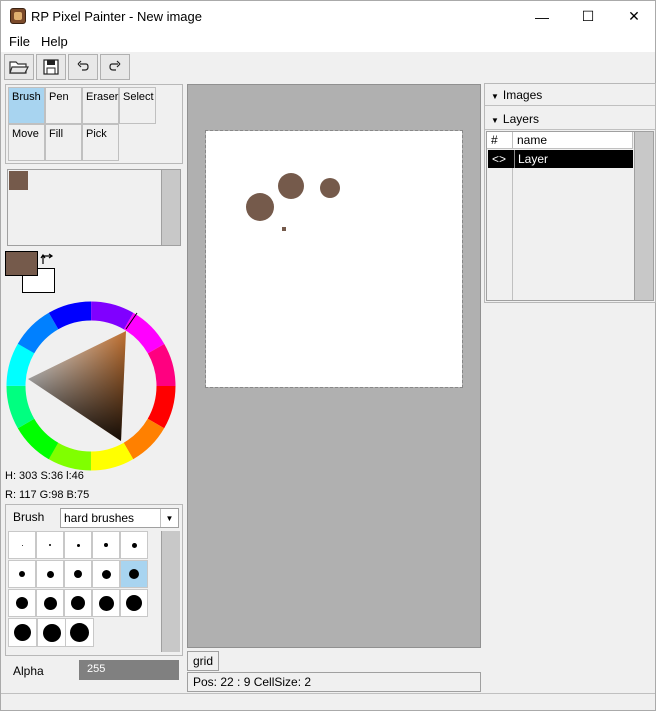 The image size is (656, 711). What do you see at coordinates (334, 259) in the screenshot?
I see `drawing-canvas` at bounding box center [334, 259].